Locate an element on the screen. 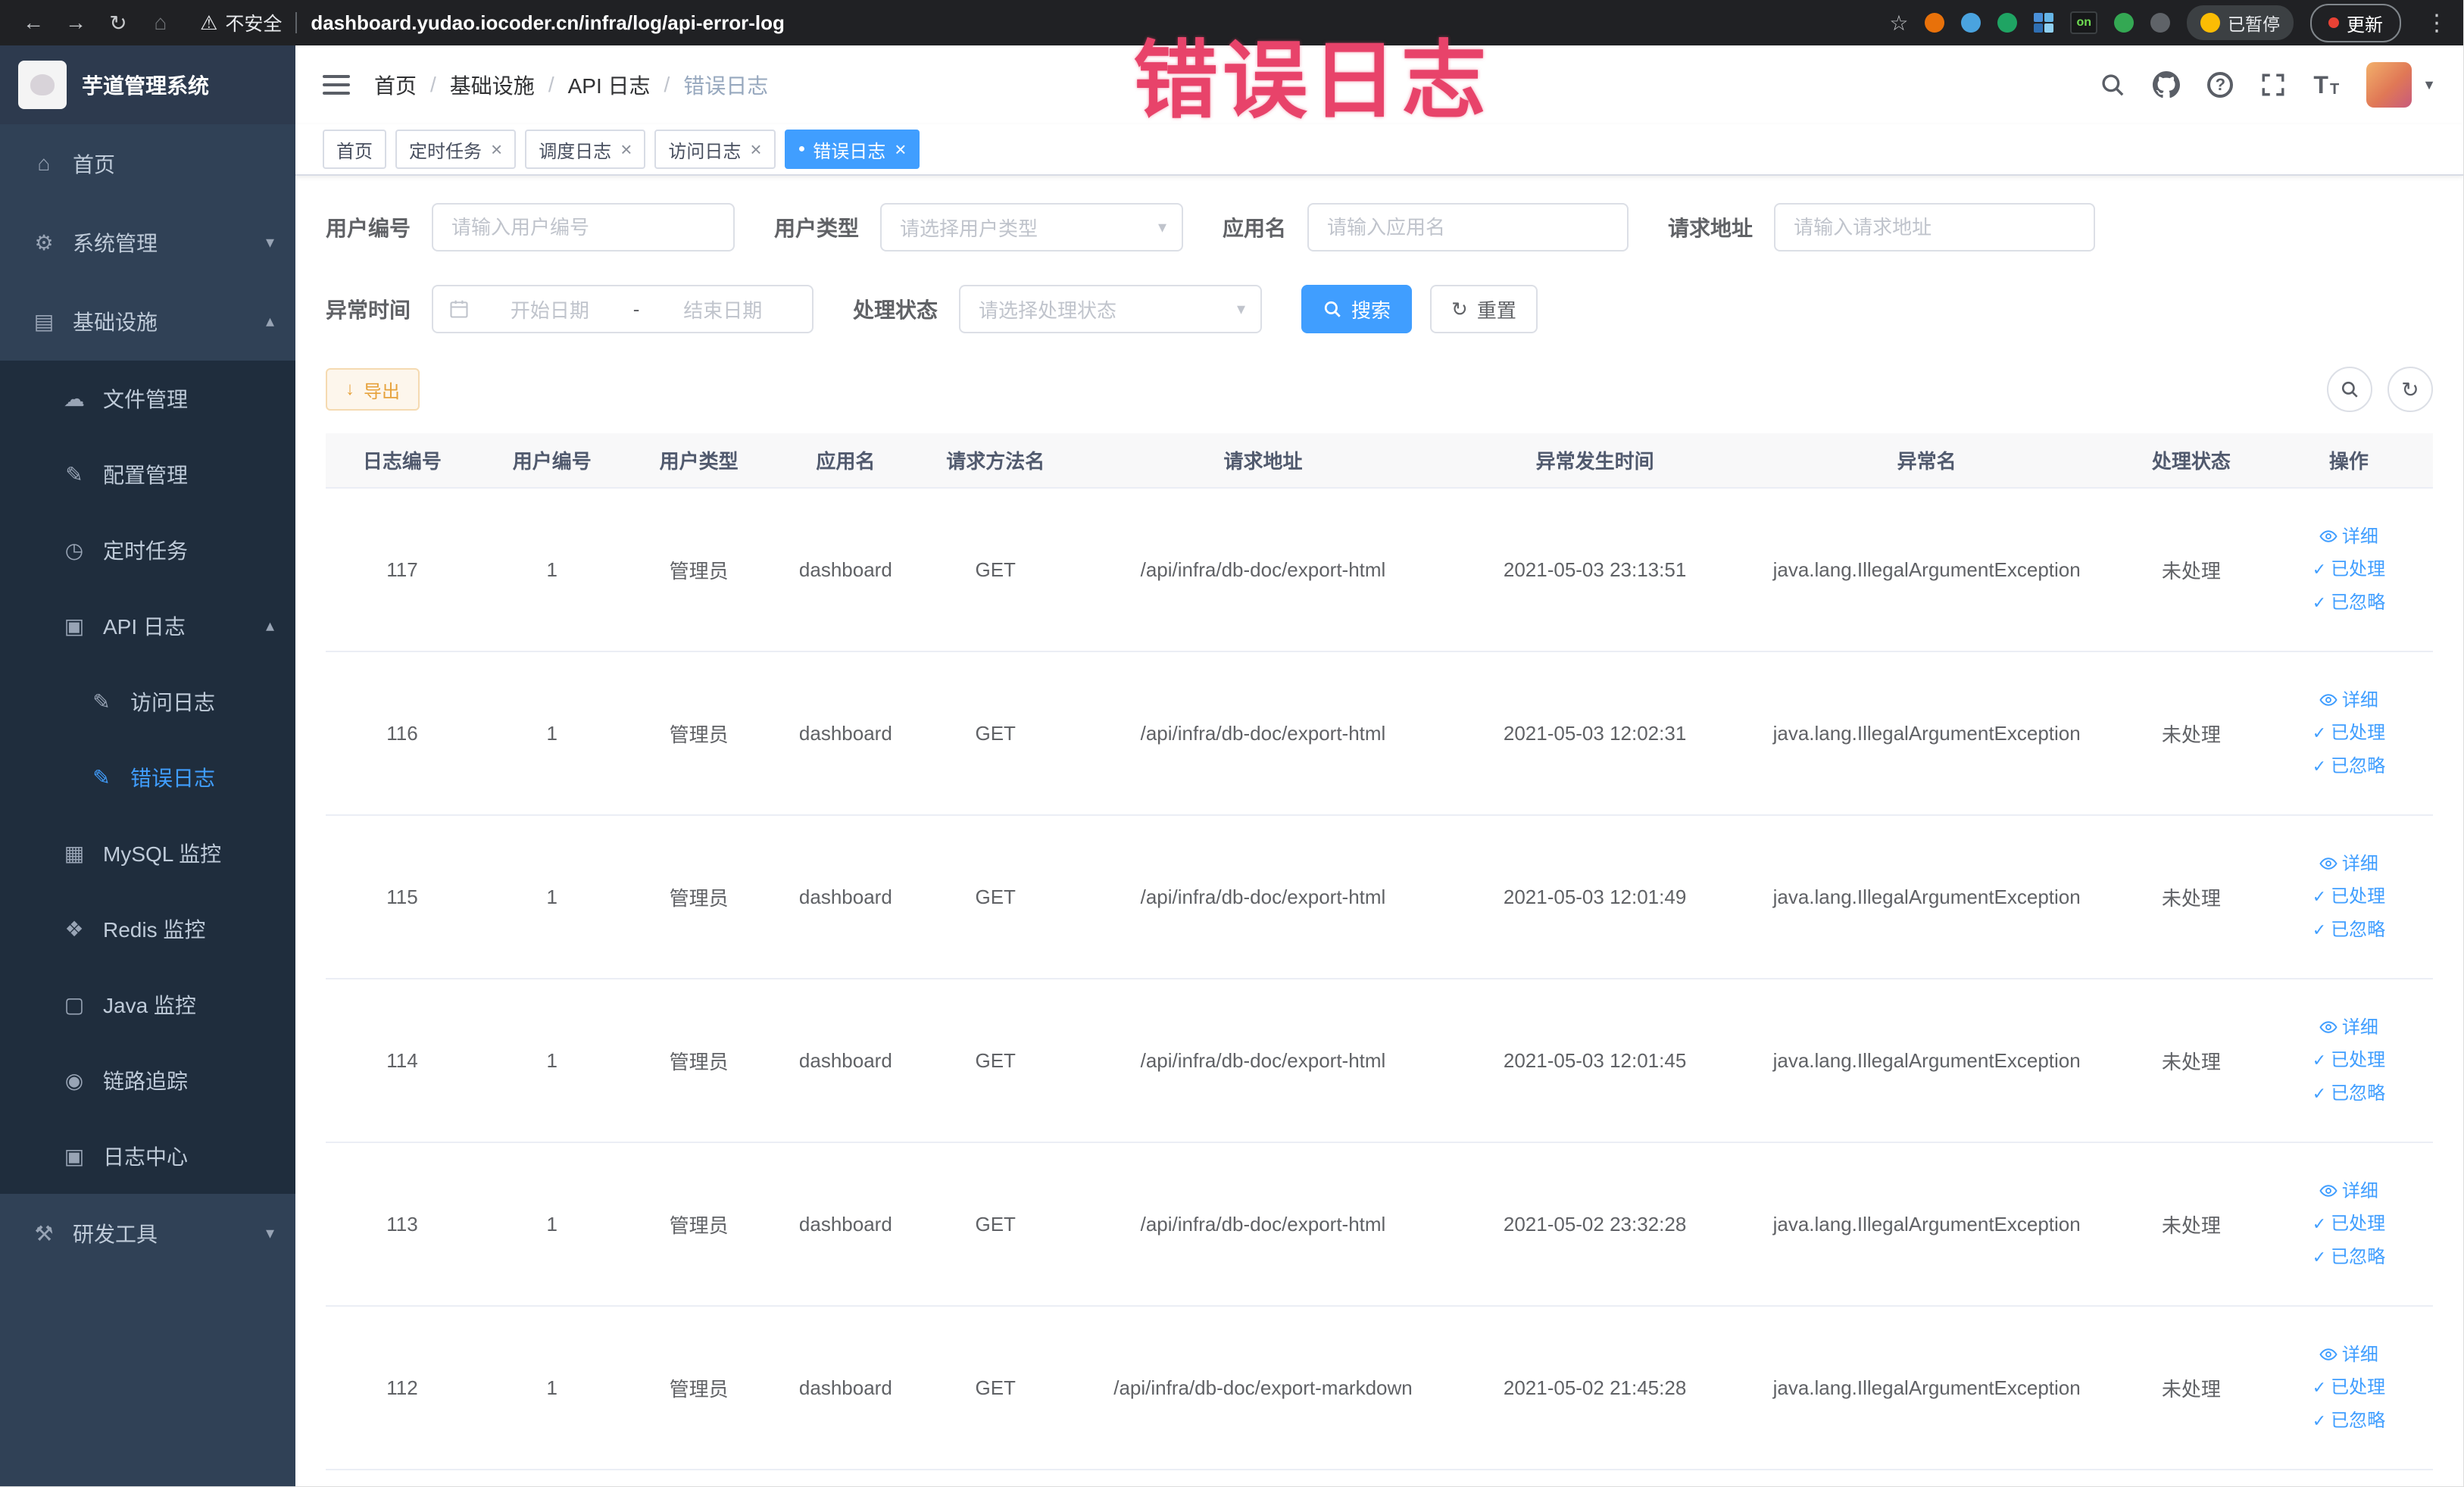 Image resolution: width=2464 pixels, height=1487 pixels. sidebar-item-config-management: ✎ 配置管理 is located at coordinates (147, 474).